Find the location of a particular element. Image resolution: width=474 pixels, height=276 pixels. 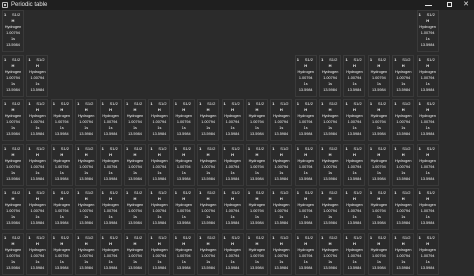

minimize-button is located at coordinates (429, 5).